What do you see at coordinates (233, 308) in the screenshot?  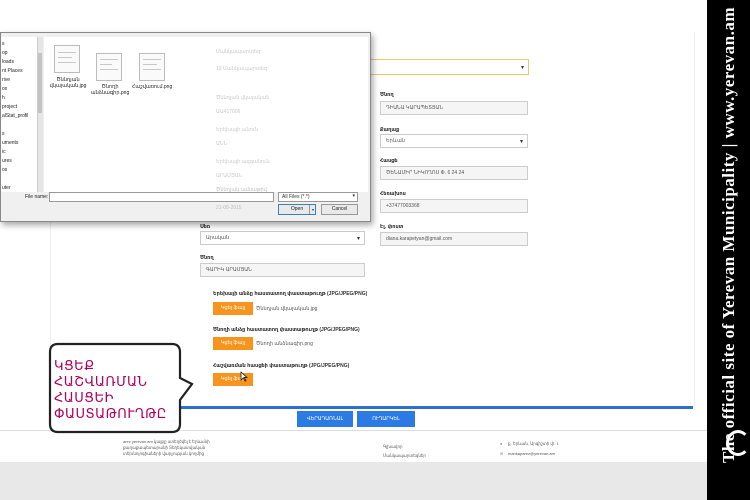 I see `child-document-attach-button: Կցել ֆայլ` at bounding box center [233, 308].